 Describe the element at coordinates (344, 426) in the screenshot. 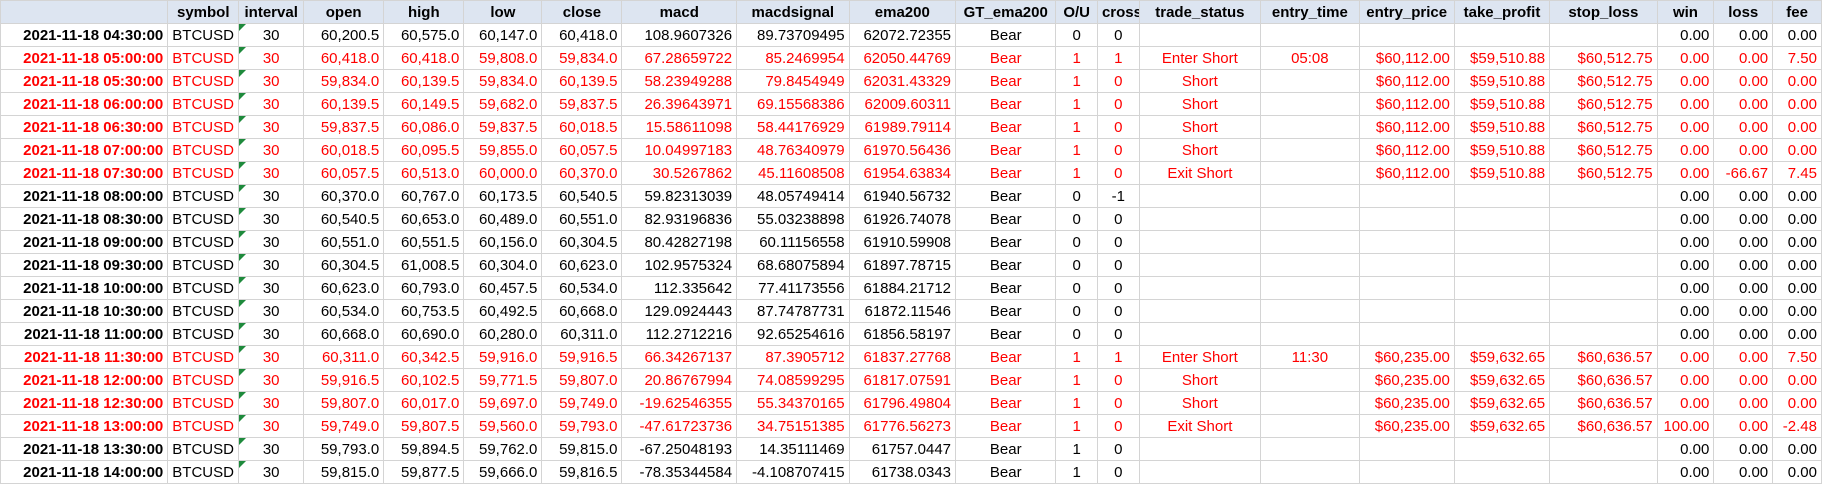

I see `cell-open: 59,749.0` at that location.